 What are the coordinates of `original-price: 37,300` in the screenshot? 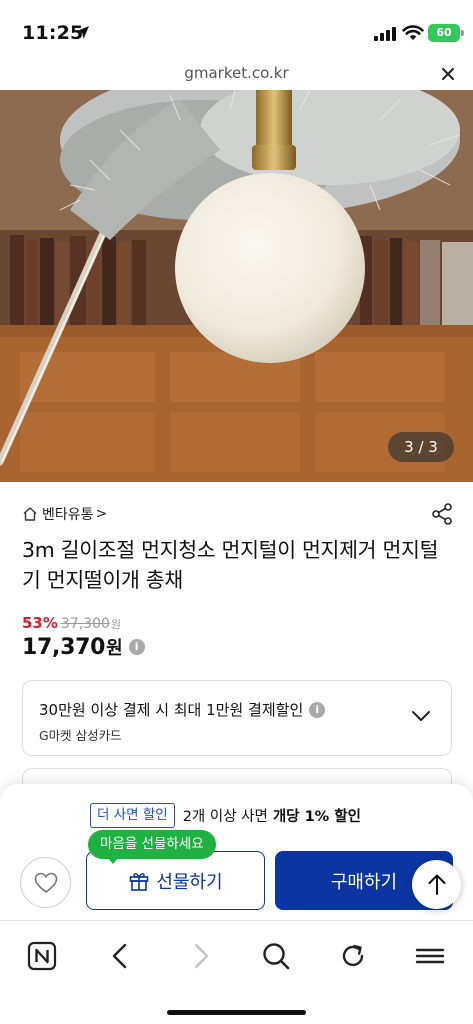 It's located at (85, 624).